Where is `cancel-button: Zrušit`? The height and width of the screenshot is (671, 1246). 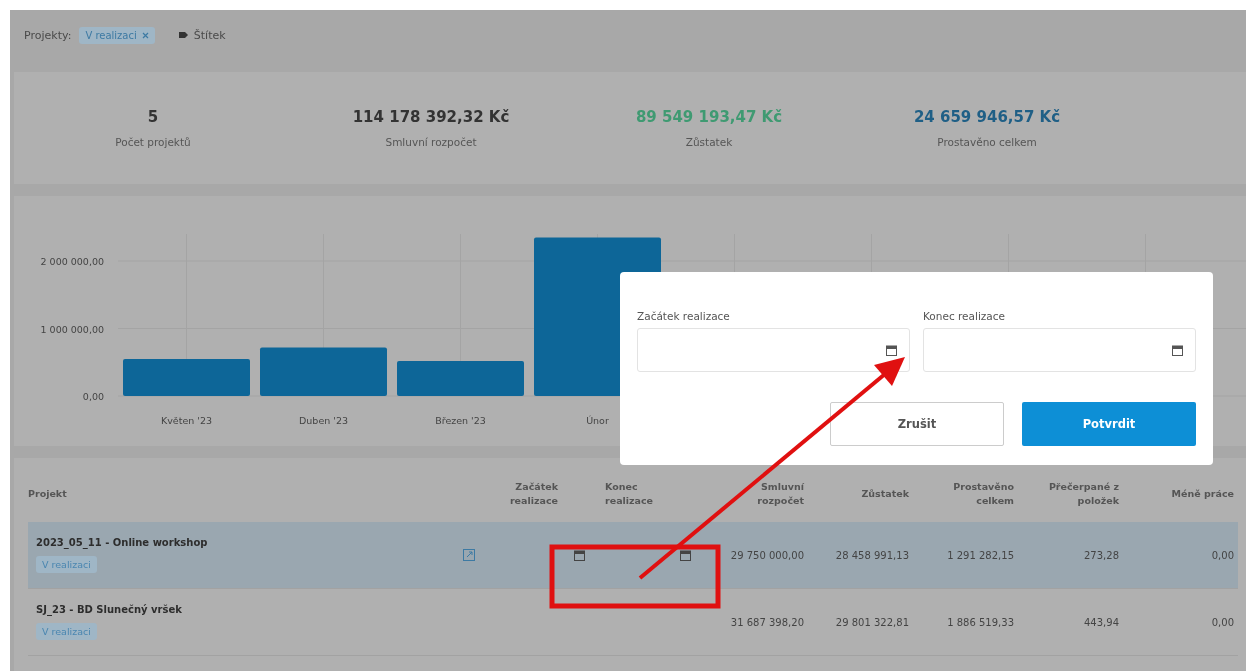 cancel-button: Zrušit is located at coordinates (917, 424).